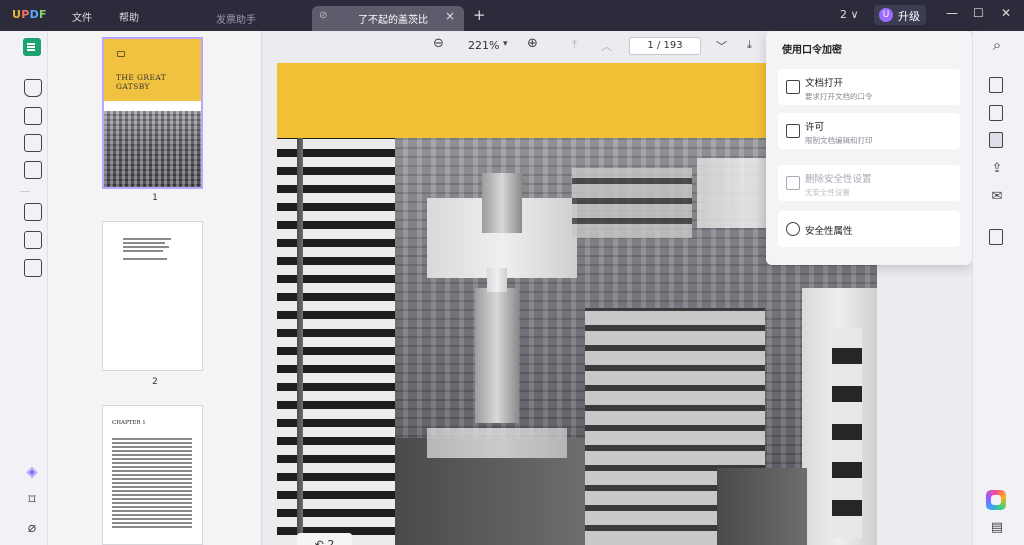 Image resolution: width=1024 pixels, height=545 pixels. Describe the element at coordinates (532, 43) in the screenshot. I see `zoom-in-button: ⊕` at that location.